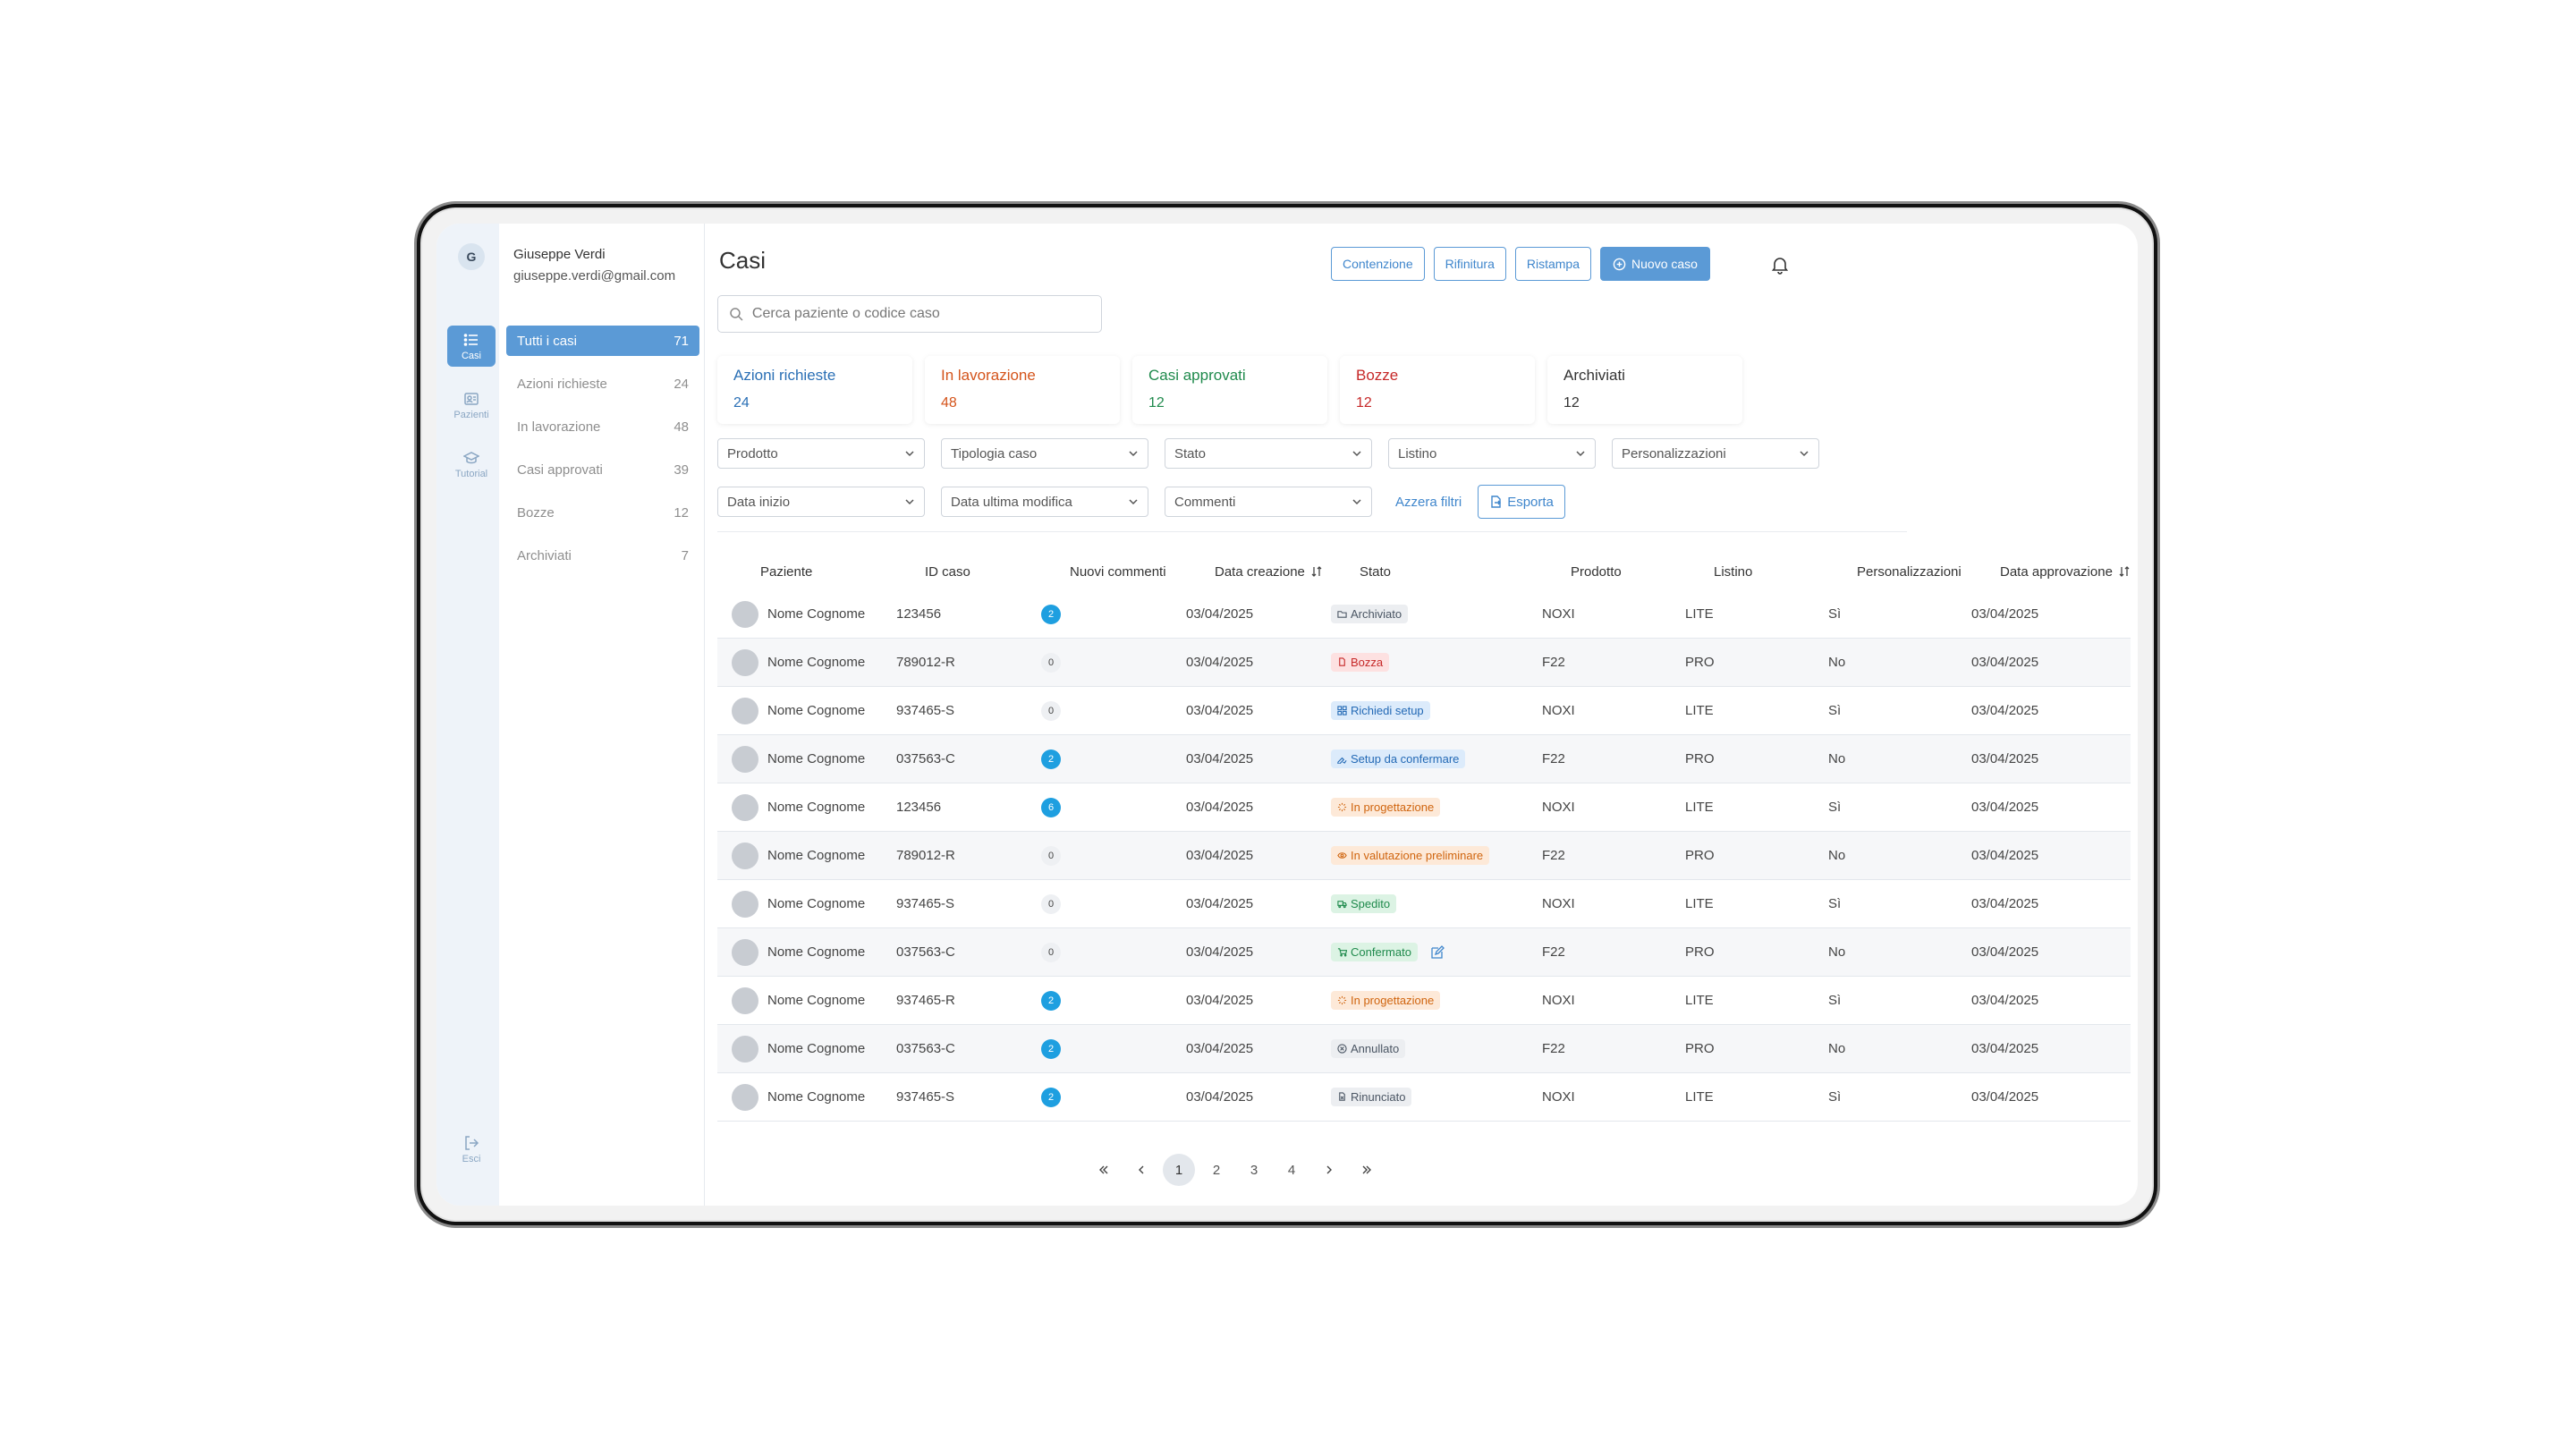 The height and width of the screenshot is (1431, 2576). I want to click on prev-page-button, so click(1141, 1170).